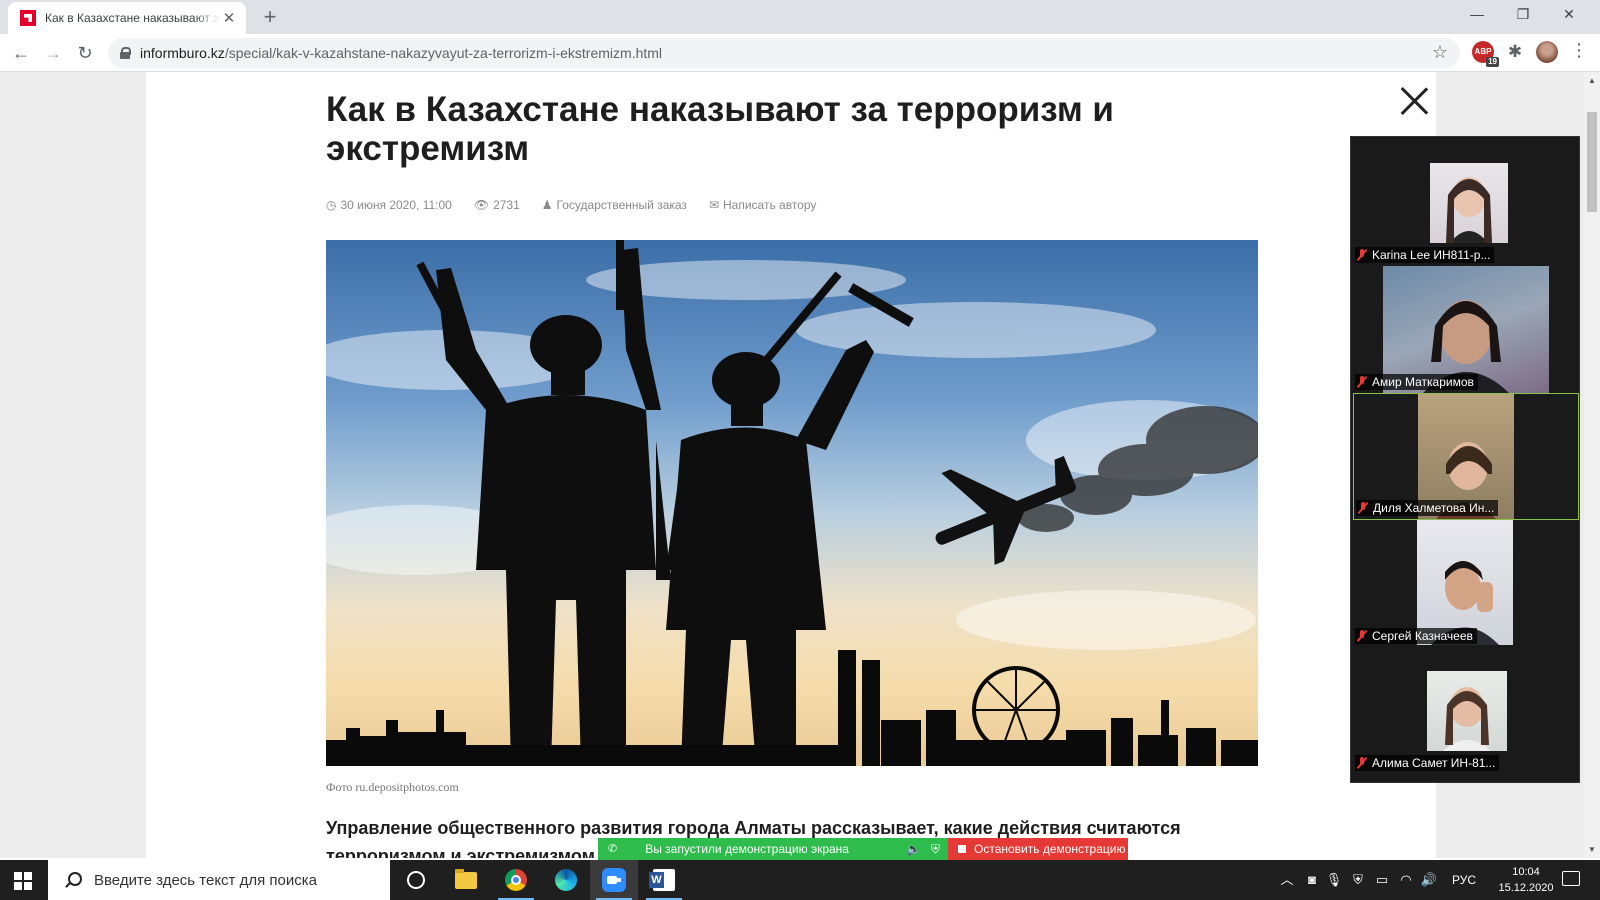  I want to click on scroll-up-arrow-icon: ▲, so click(1592, 80).